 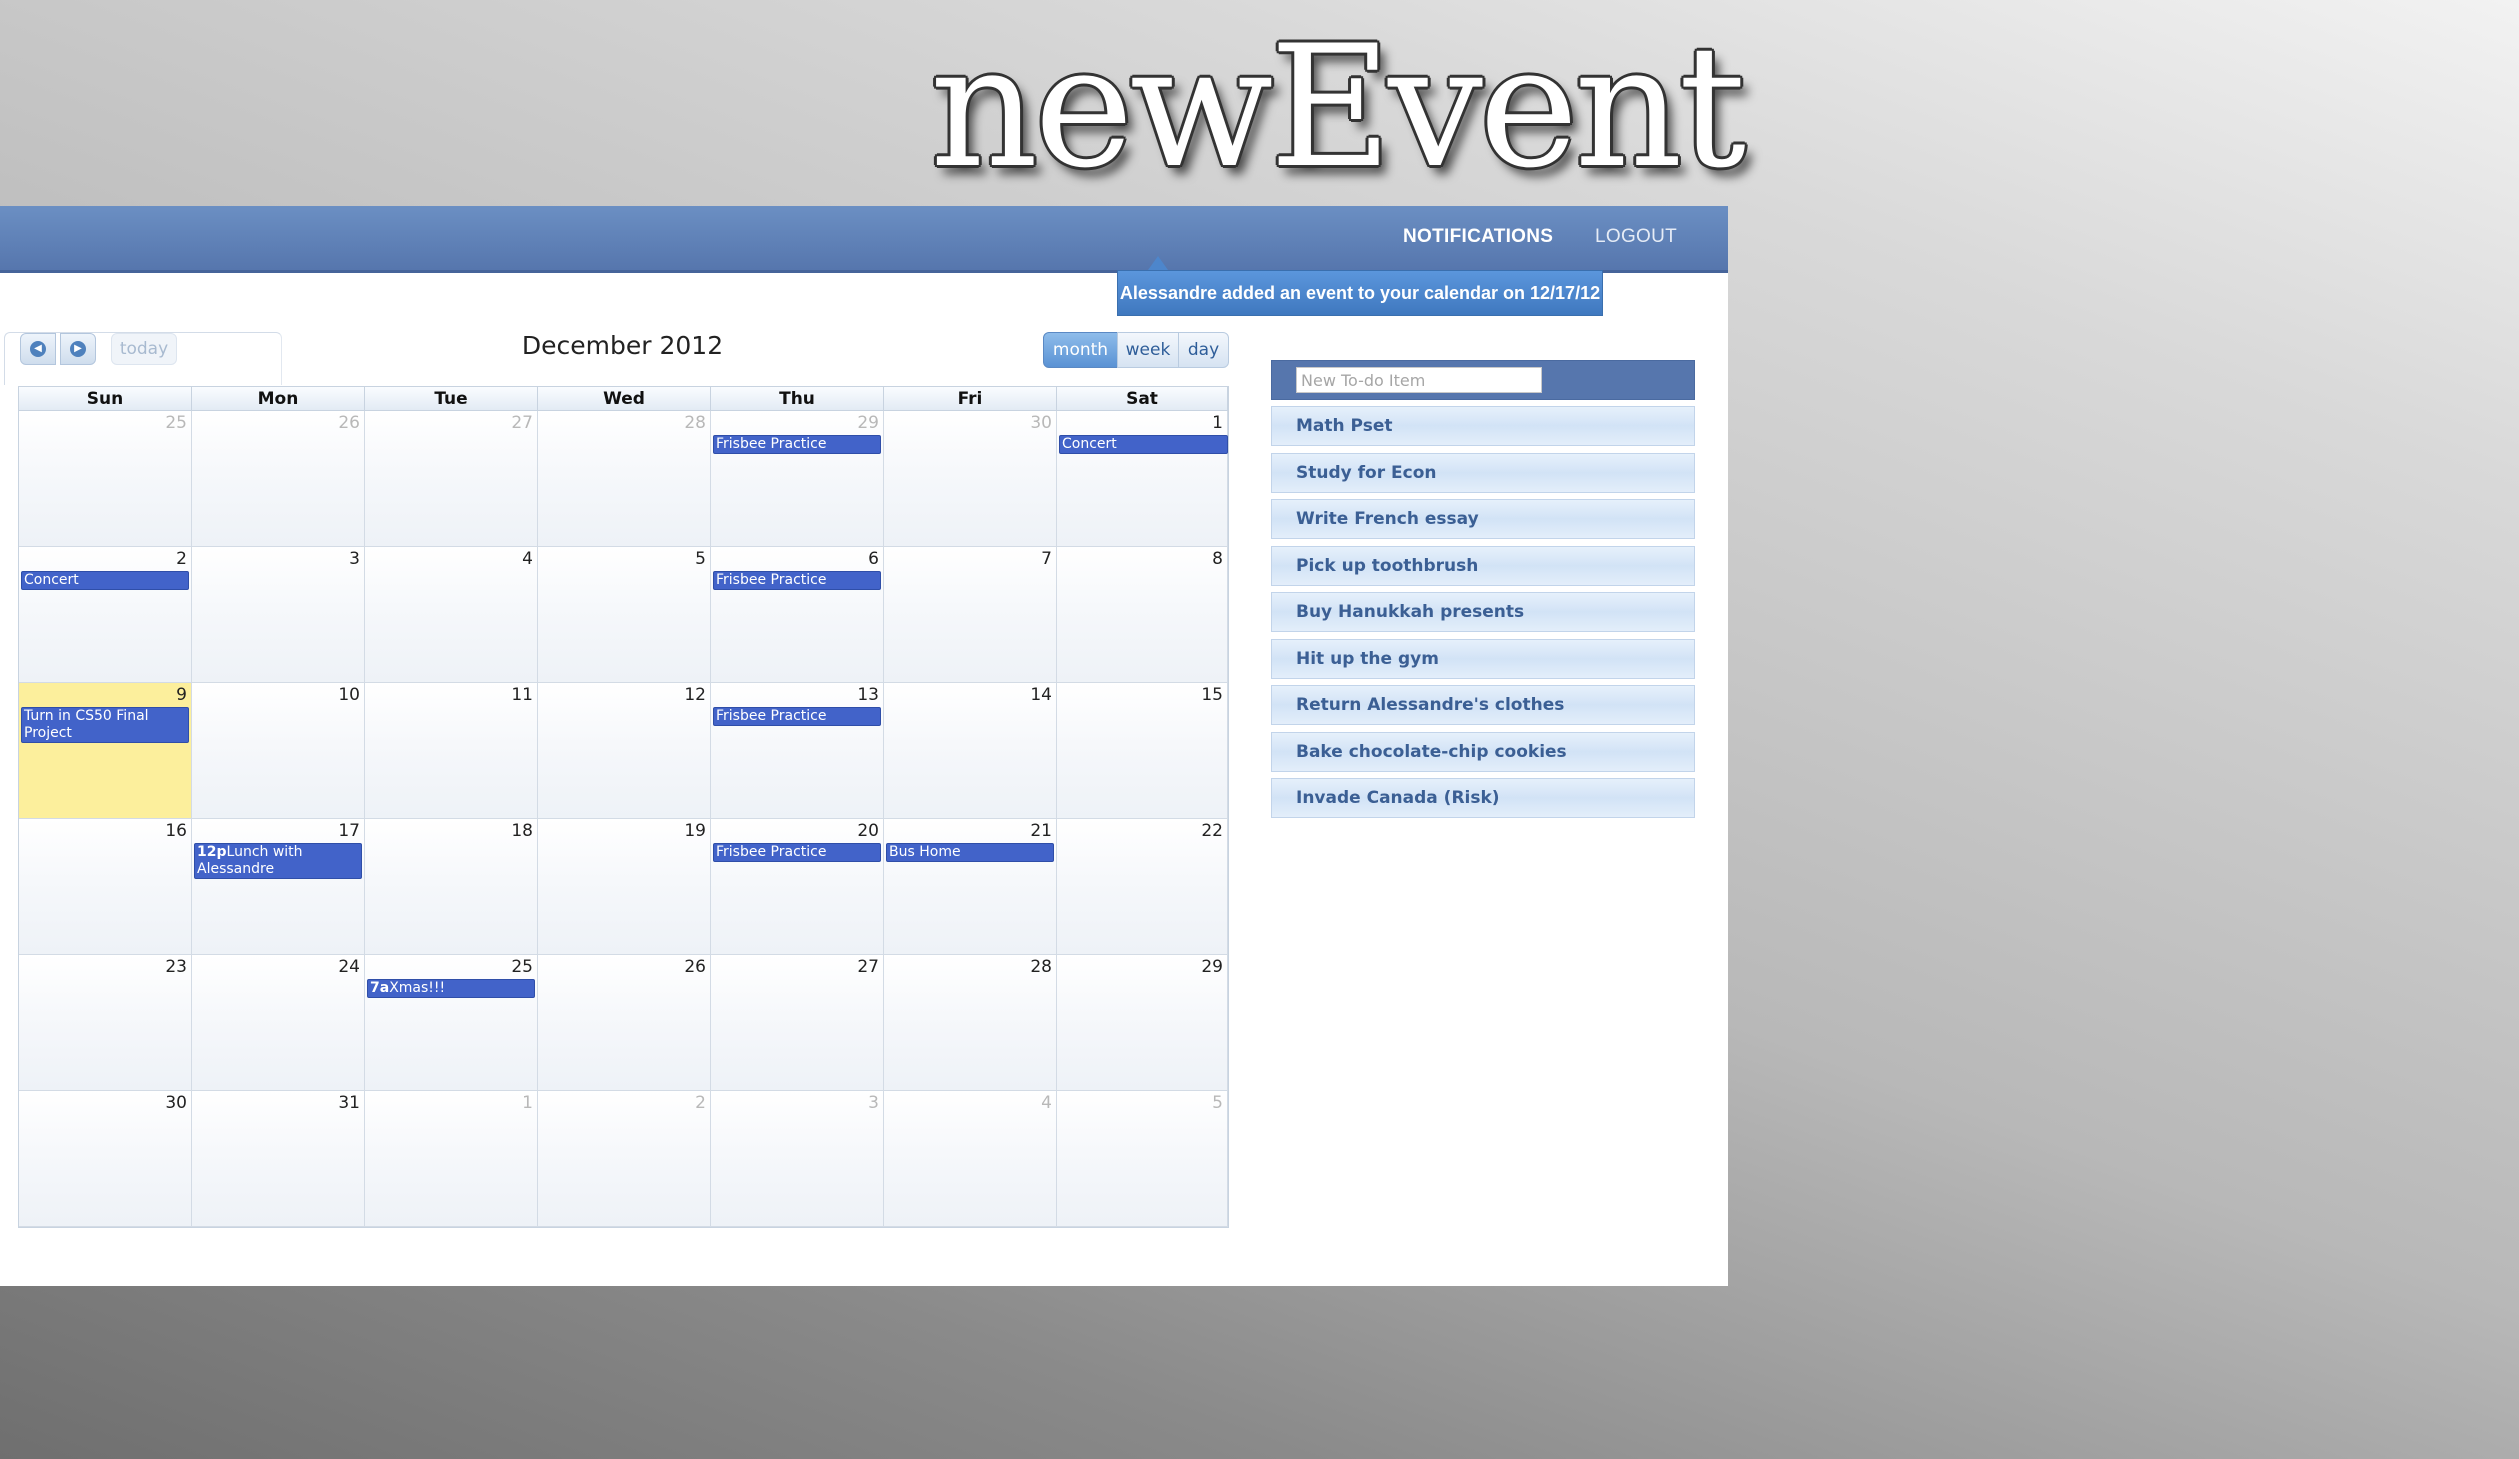 I want to click on day-number: 18, so click(x=522, y=831).